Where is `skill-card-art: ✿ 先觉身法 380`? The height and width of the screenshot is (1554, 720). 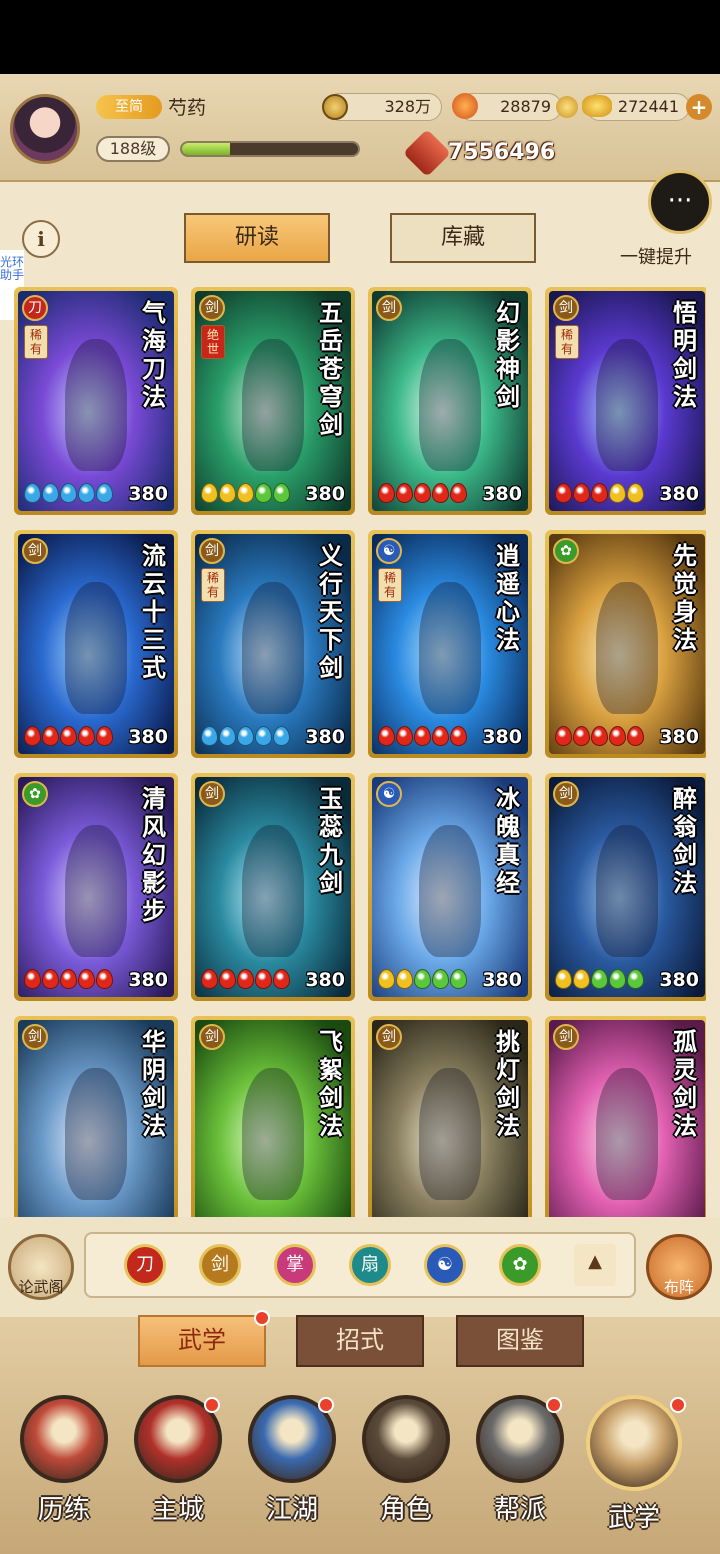 skill-card-art: ✿ 先觉身法 380 is located at coordinates (627, 644).